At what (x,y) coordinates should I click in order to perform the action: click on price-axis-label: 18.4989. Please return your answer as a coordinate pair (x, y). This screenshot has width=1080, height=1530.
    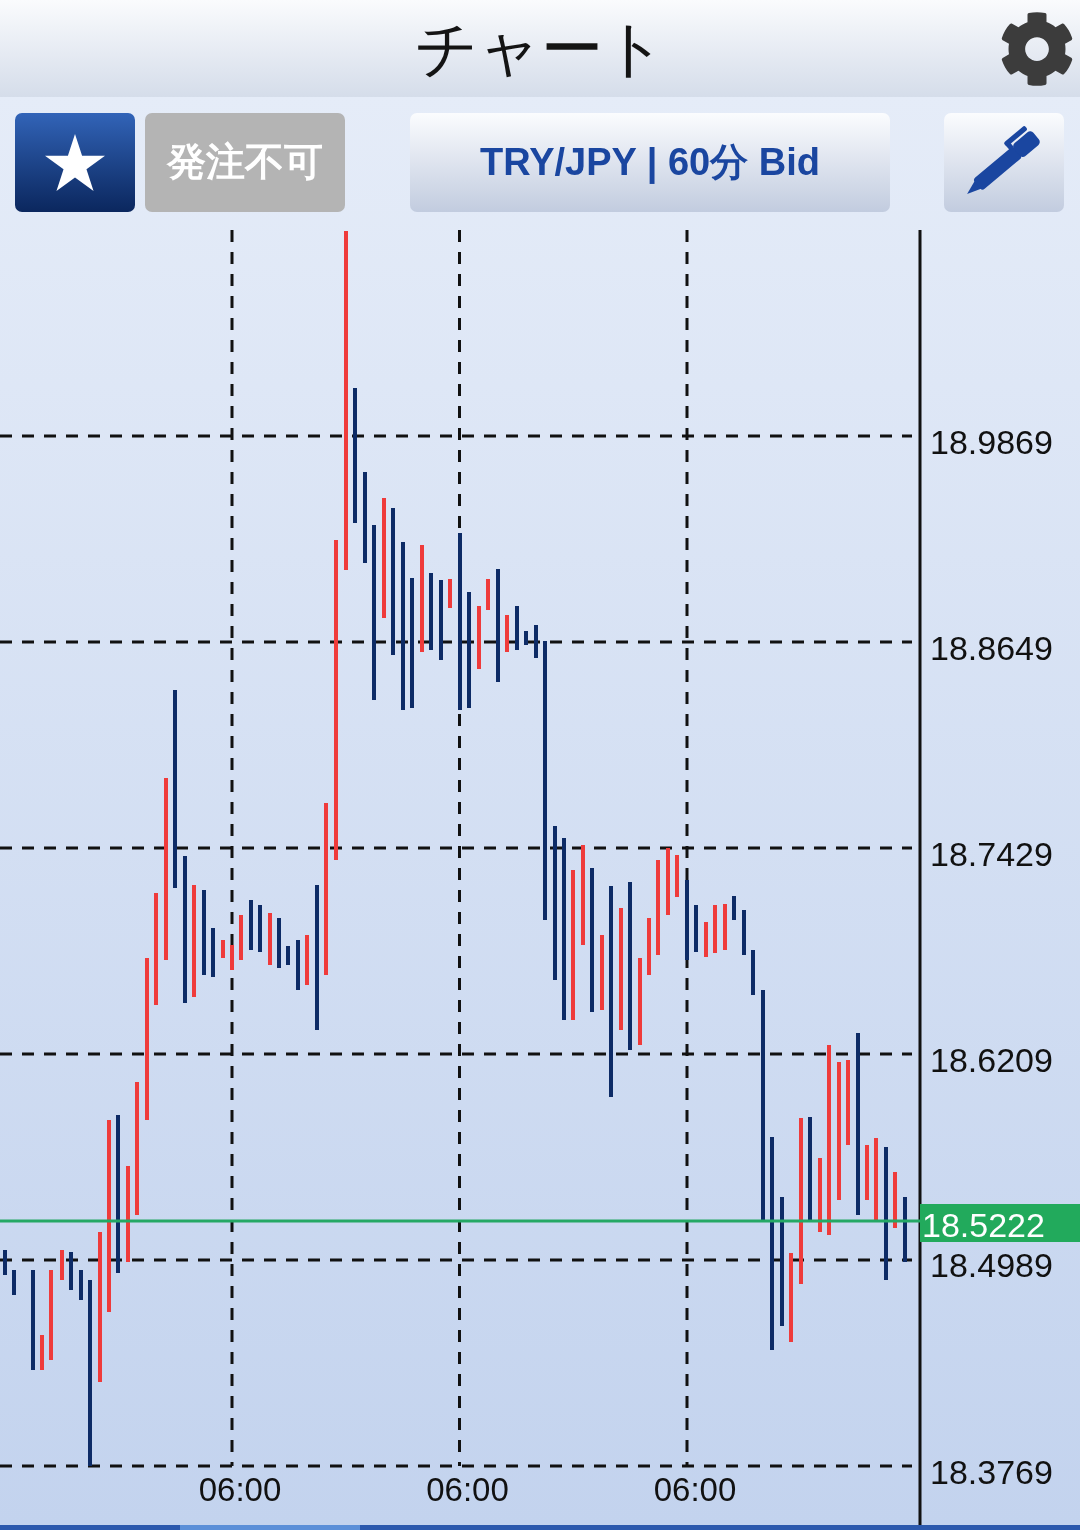
    Looking at the image, I should click on (991, 1265).